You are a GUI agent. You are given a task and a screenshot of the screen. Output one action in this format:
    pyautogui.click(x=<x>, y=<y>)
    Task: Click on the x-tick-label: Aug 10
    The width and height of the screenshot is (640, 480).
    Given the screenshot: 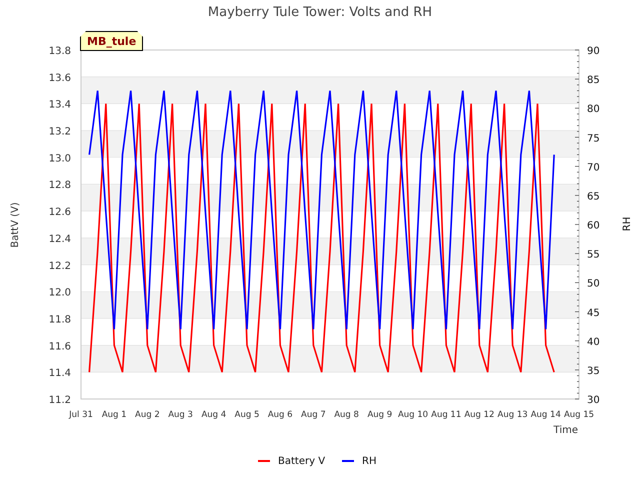 What is the action you would take?
    pyautogui.click(x=413, y=415)
    